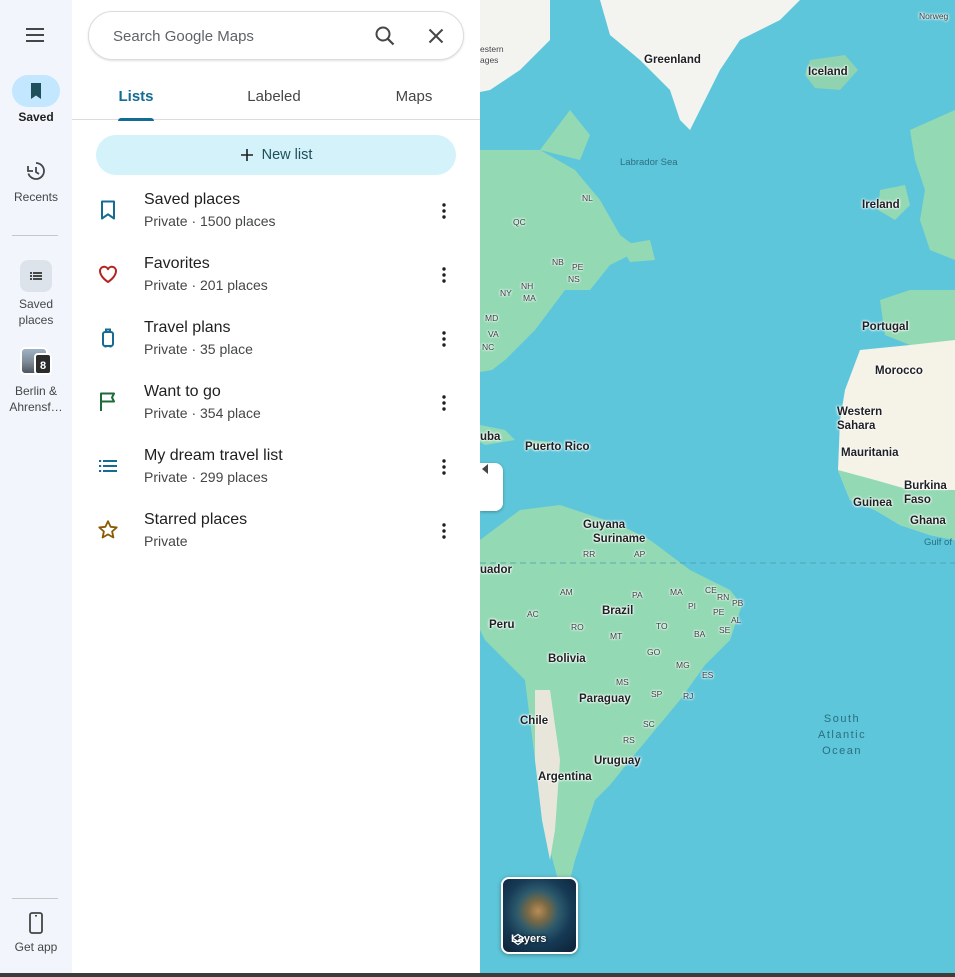  Describe the element at coordinates (629, 740) in the screenshot. I see `map-label-state: RS` at that location.